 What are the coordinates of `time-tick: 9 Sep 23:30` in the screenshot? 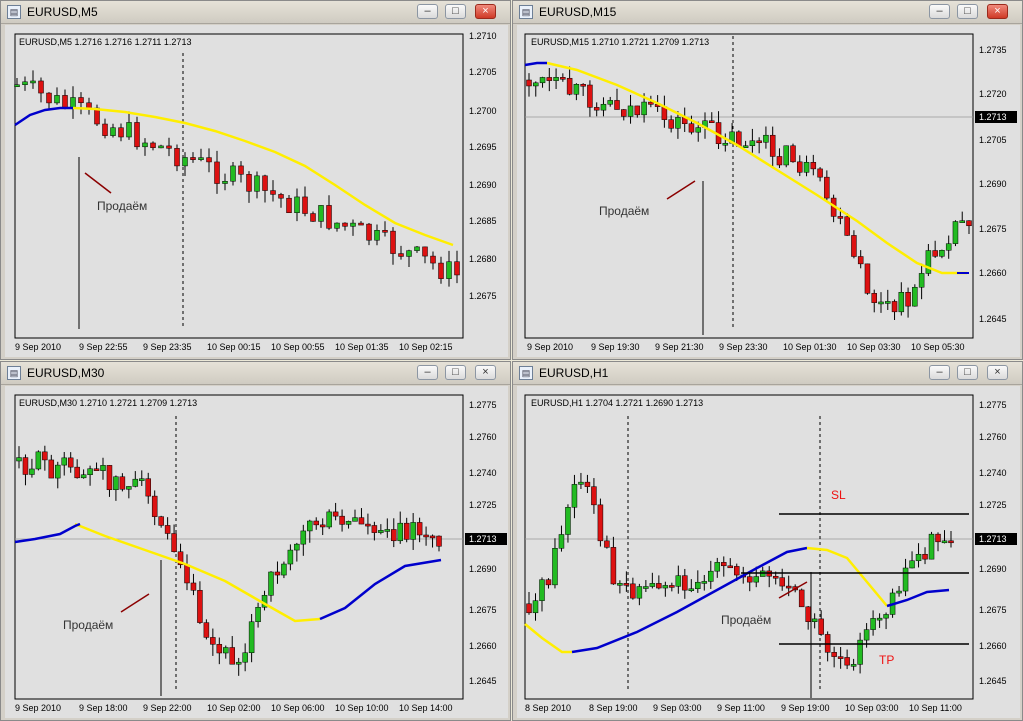 It's located at (743, 347).